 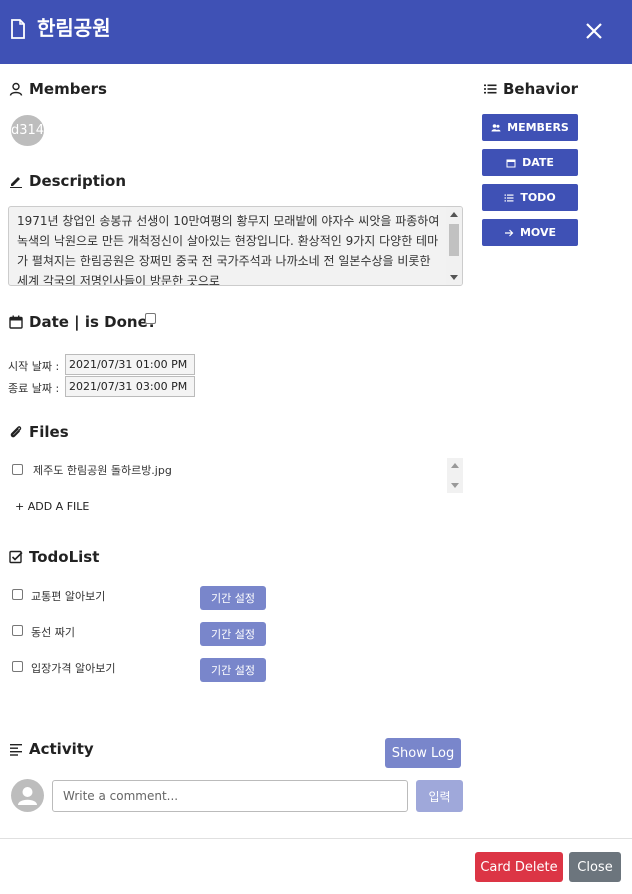 I want to click on behavior-members-label: MEMBERS, so click(x=538, y=127).